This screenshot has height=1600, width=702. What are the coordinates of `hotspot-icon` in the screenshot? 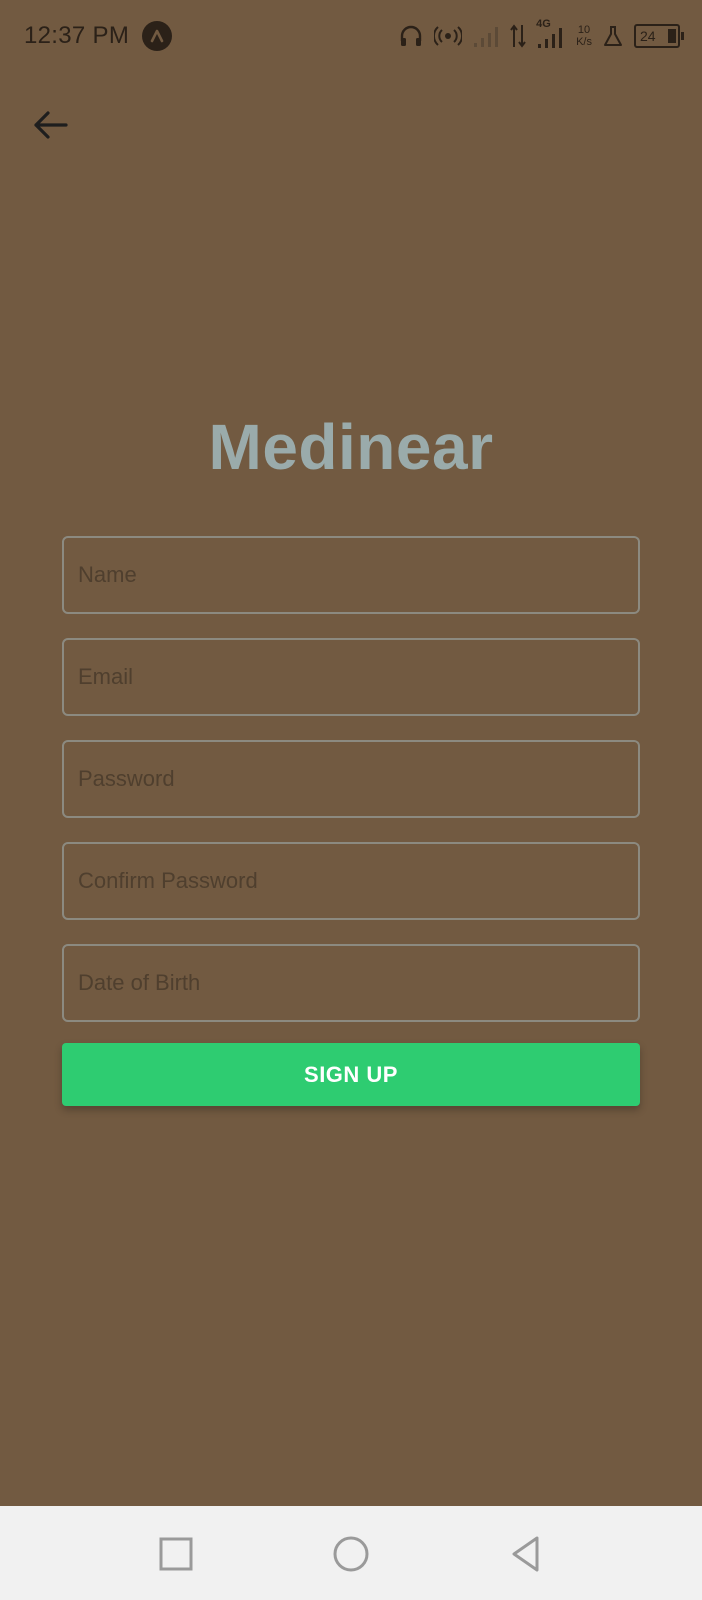 It's located at (448, 36).